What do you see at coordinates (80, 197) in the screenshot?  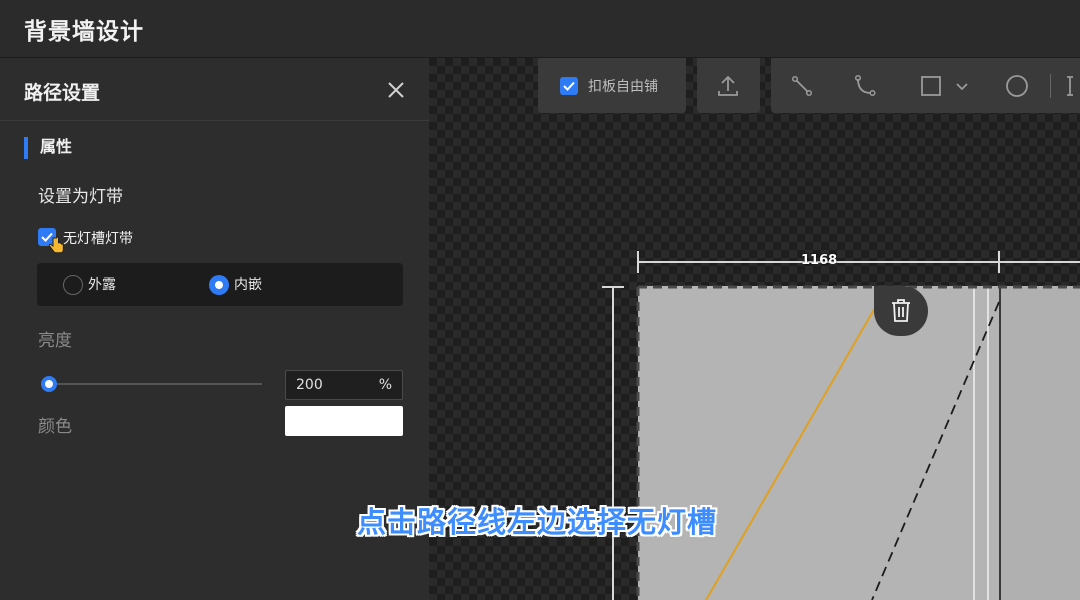 I see `set-as-light-strip-label: 设置为灯带` at bounding box center [80, 197].